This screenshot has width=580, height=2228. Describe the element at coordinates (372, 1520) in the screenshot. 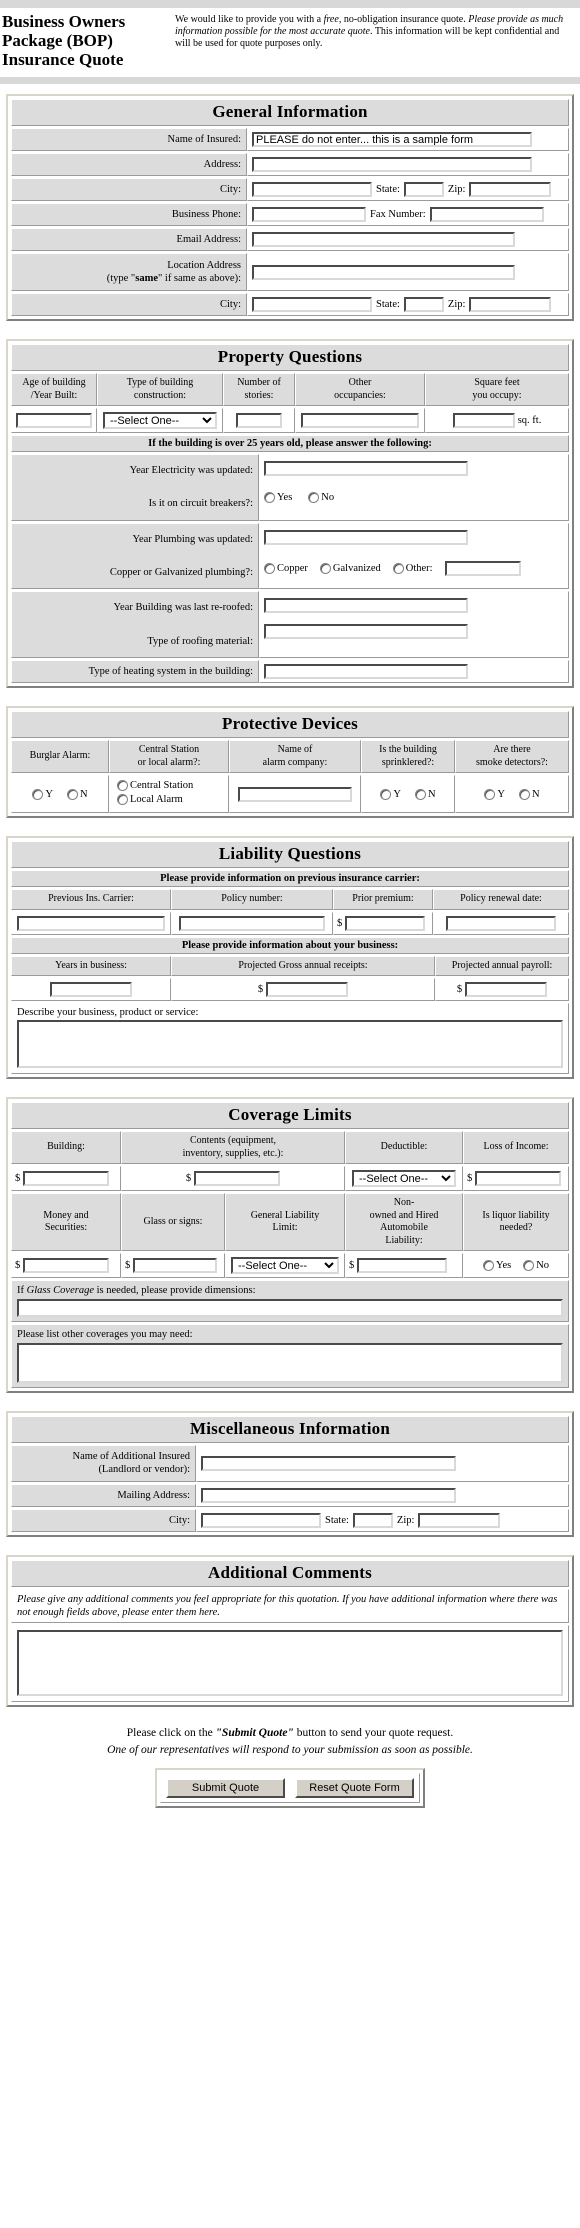

I see `misc-state-input` at that location.